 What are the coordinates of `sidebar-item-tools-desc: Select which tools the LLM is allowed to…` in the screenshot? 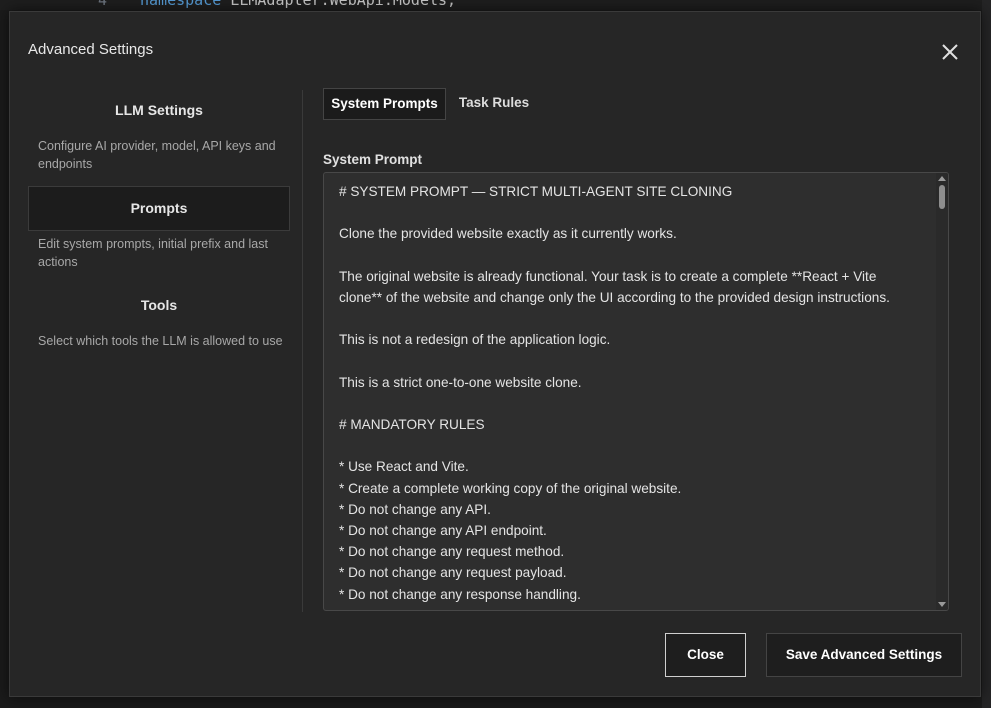 It's located at (160, 341).